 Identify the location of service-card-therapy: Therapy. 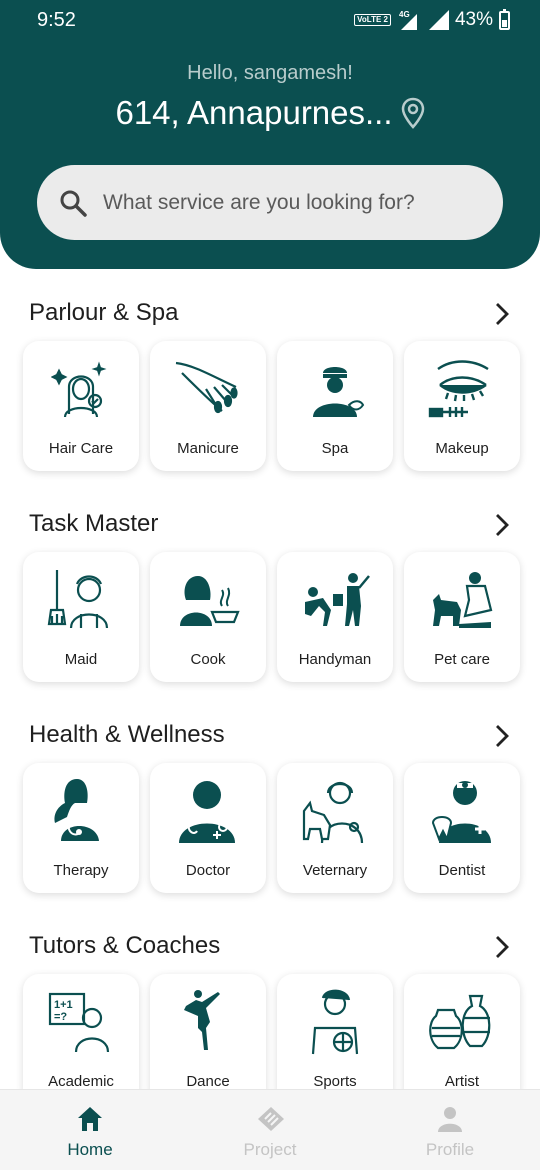
(81, 828).